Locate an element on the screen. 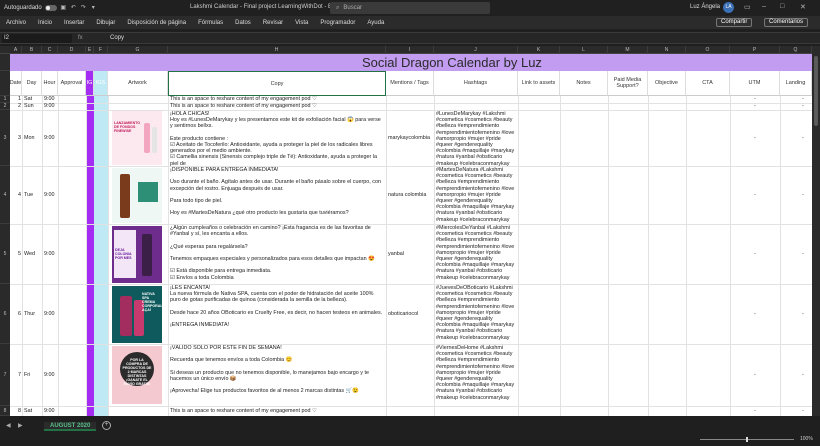  row-header: 6 is located at coordinates (5, 314).